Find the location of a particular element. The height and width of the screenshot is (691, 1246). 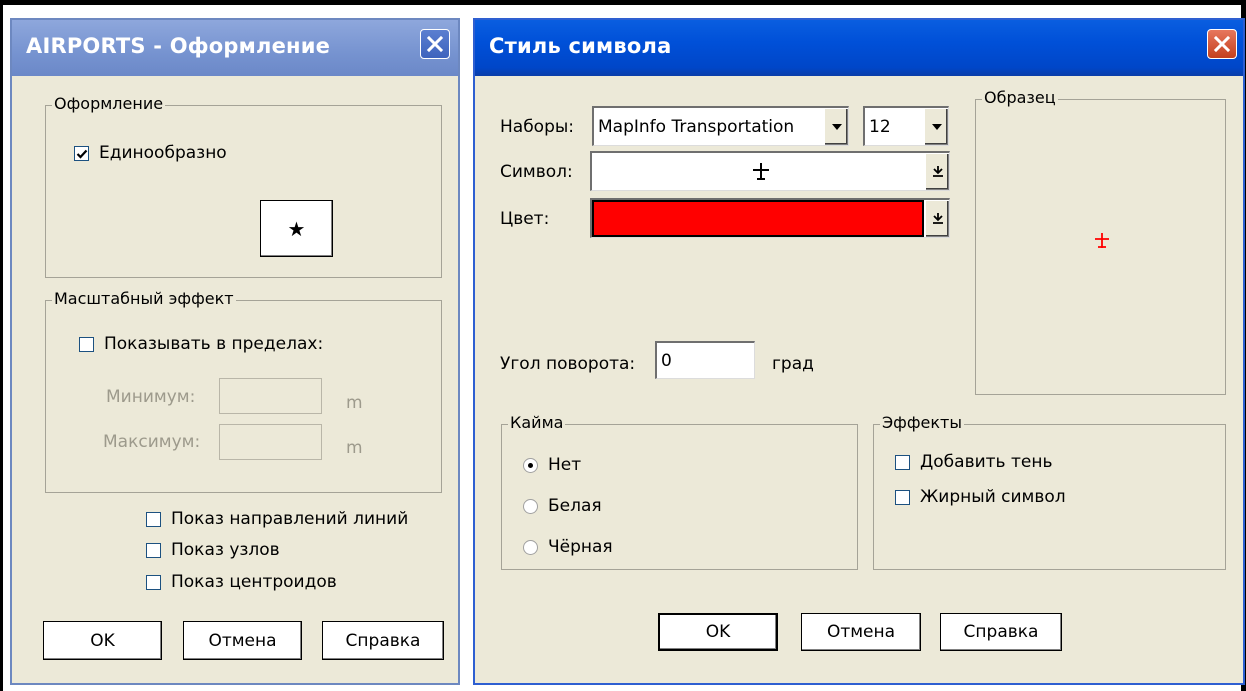

sample-label: Образец is located at coordinates (1020, 97).